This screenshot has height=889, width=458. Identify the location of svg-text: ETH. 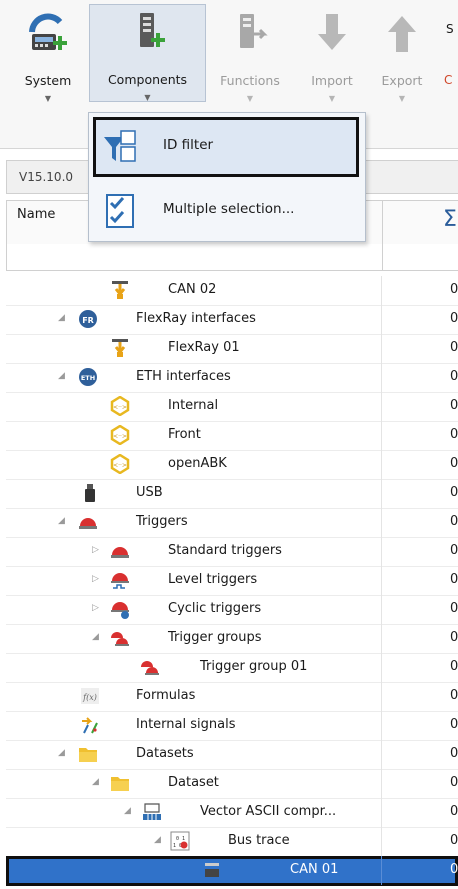
(88, 378).